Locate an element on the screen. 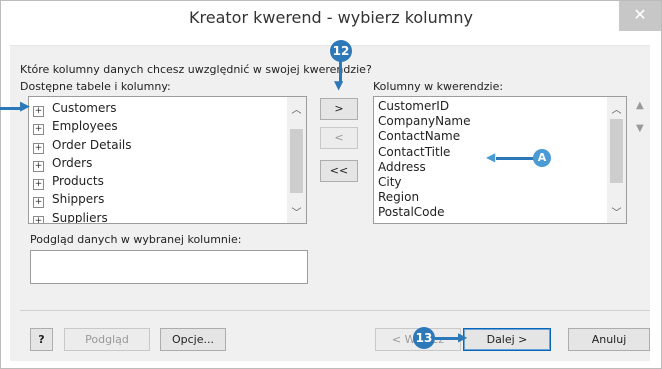  remove-column-button: < is located at coordinates (339, 138).